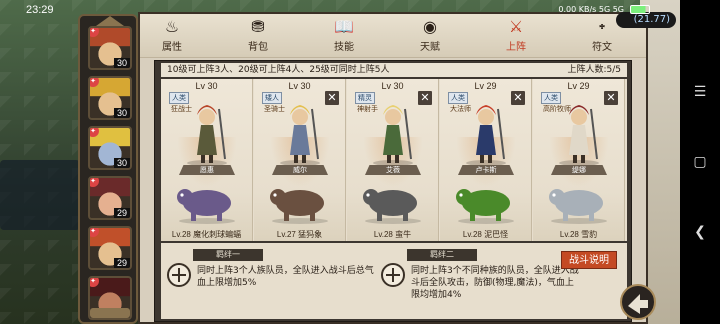 The width and height of the screenshot is (720, 324). I want to click on android-nav-bar: ☰ ▢ ❮, so click(700, 162).